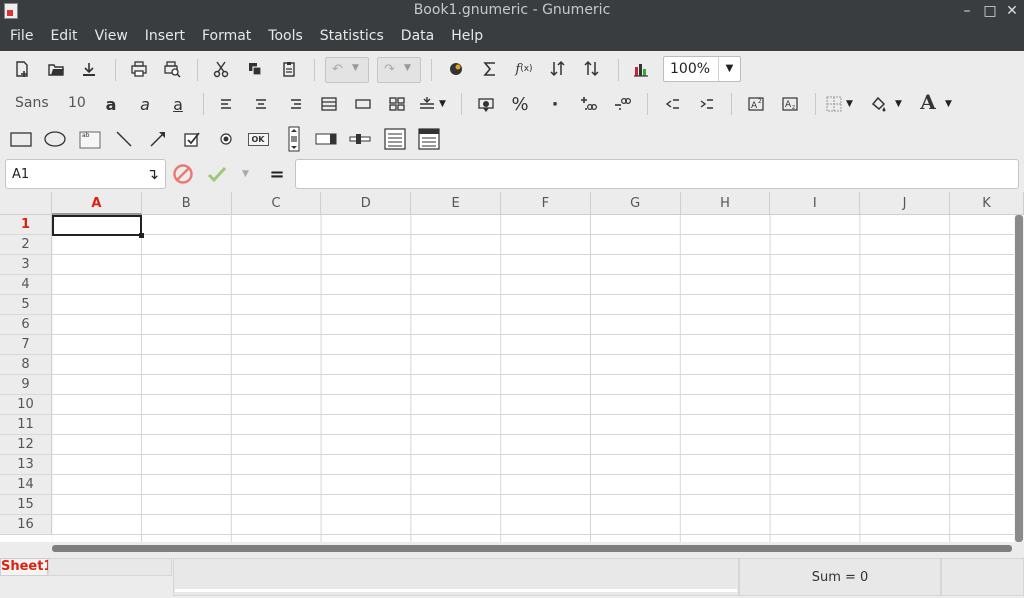  I want to click on list-widget-icon, so click(395, 139).